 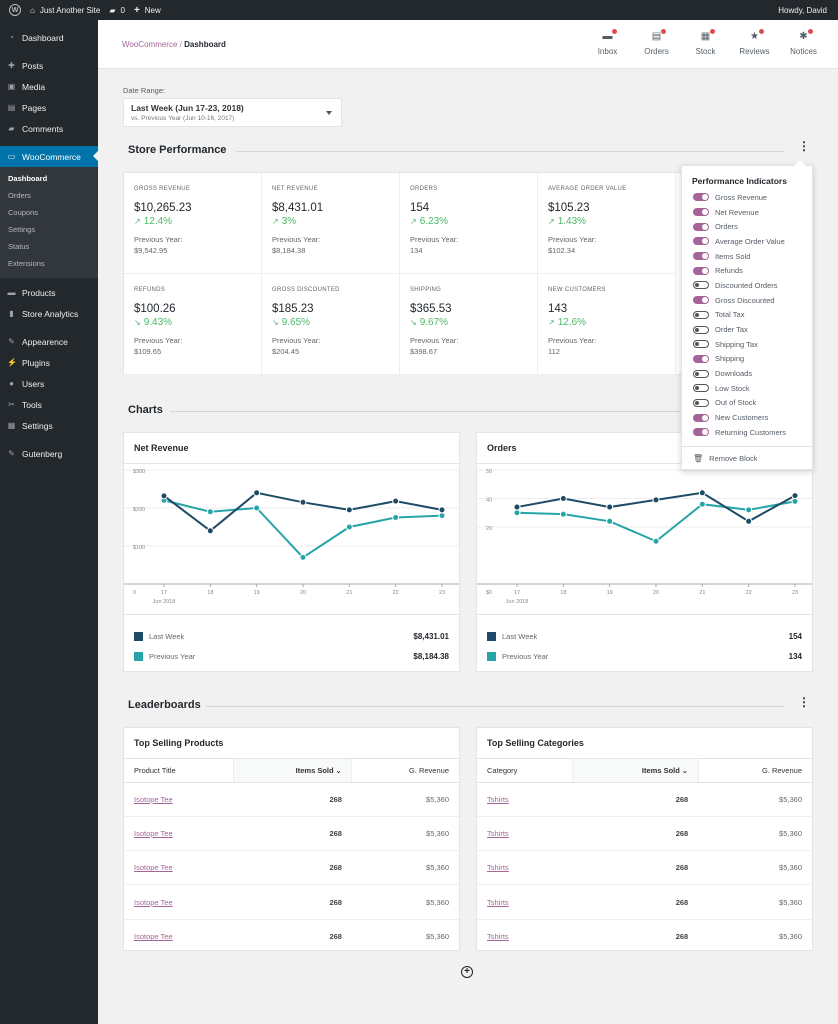 What do you see at coordinates (49, 178) in the screenshot?
I see `submenu-item-dashboard: Dashboard` at bounding box center [49, 178].